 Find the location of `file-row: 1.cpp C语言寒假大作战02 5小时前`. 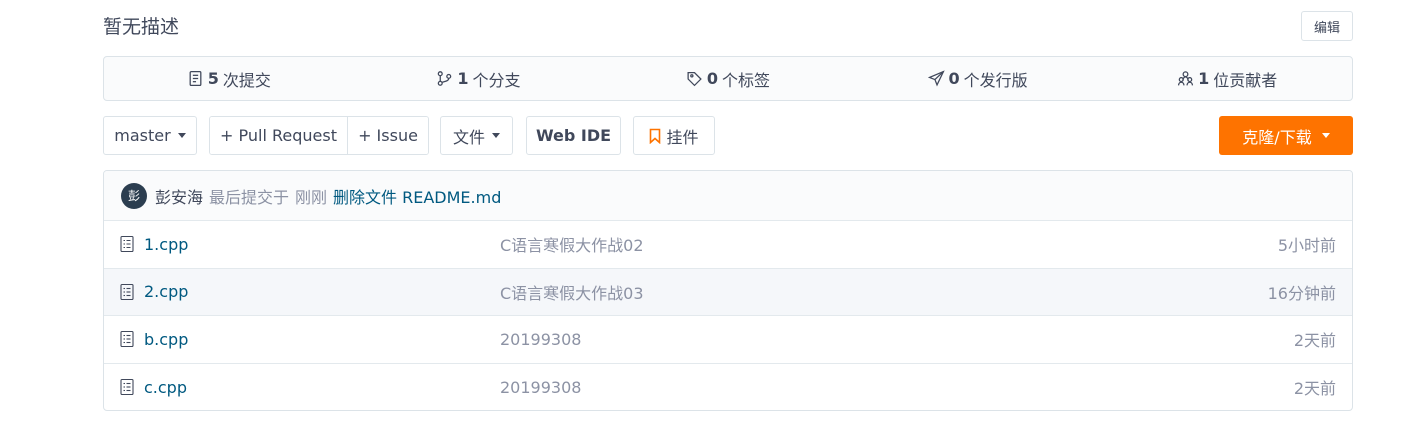

file-row: 1.cpp C语言寒假大作战02 5小时前 is located at coordinates (728, 245).